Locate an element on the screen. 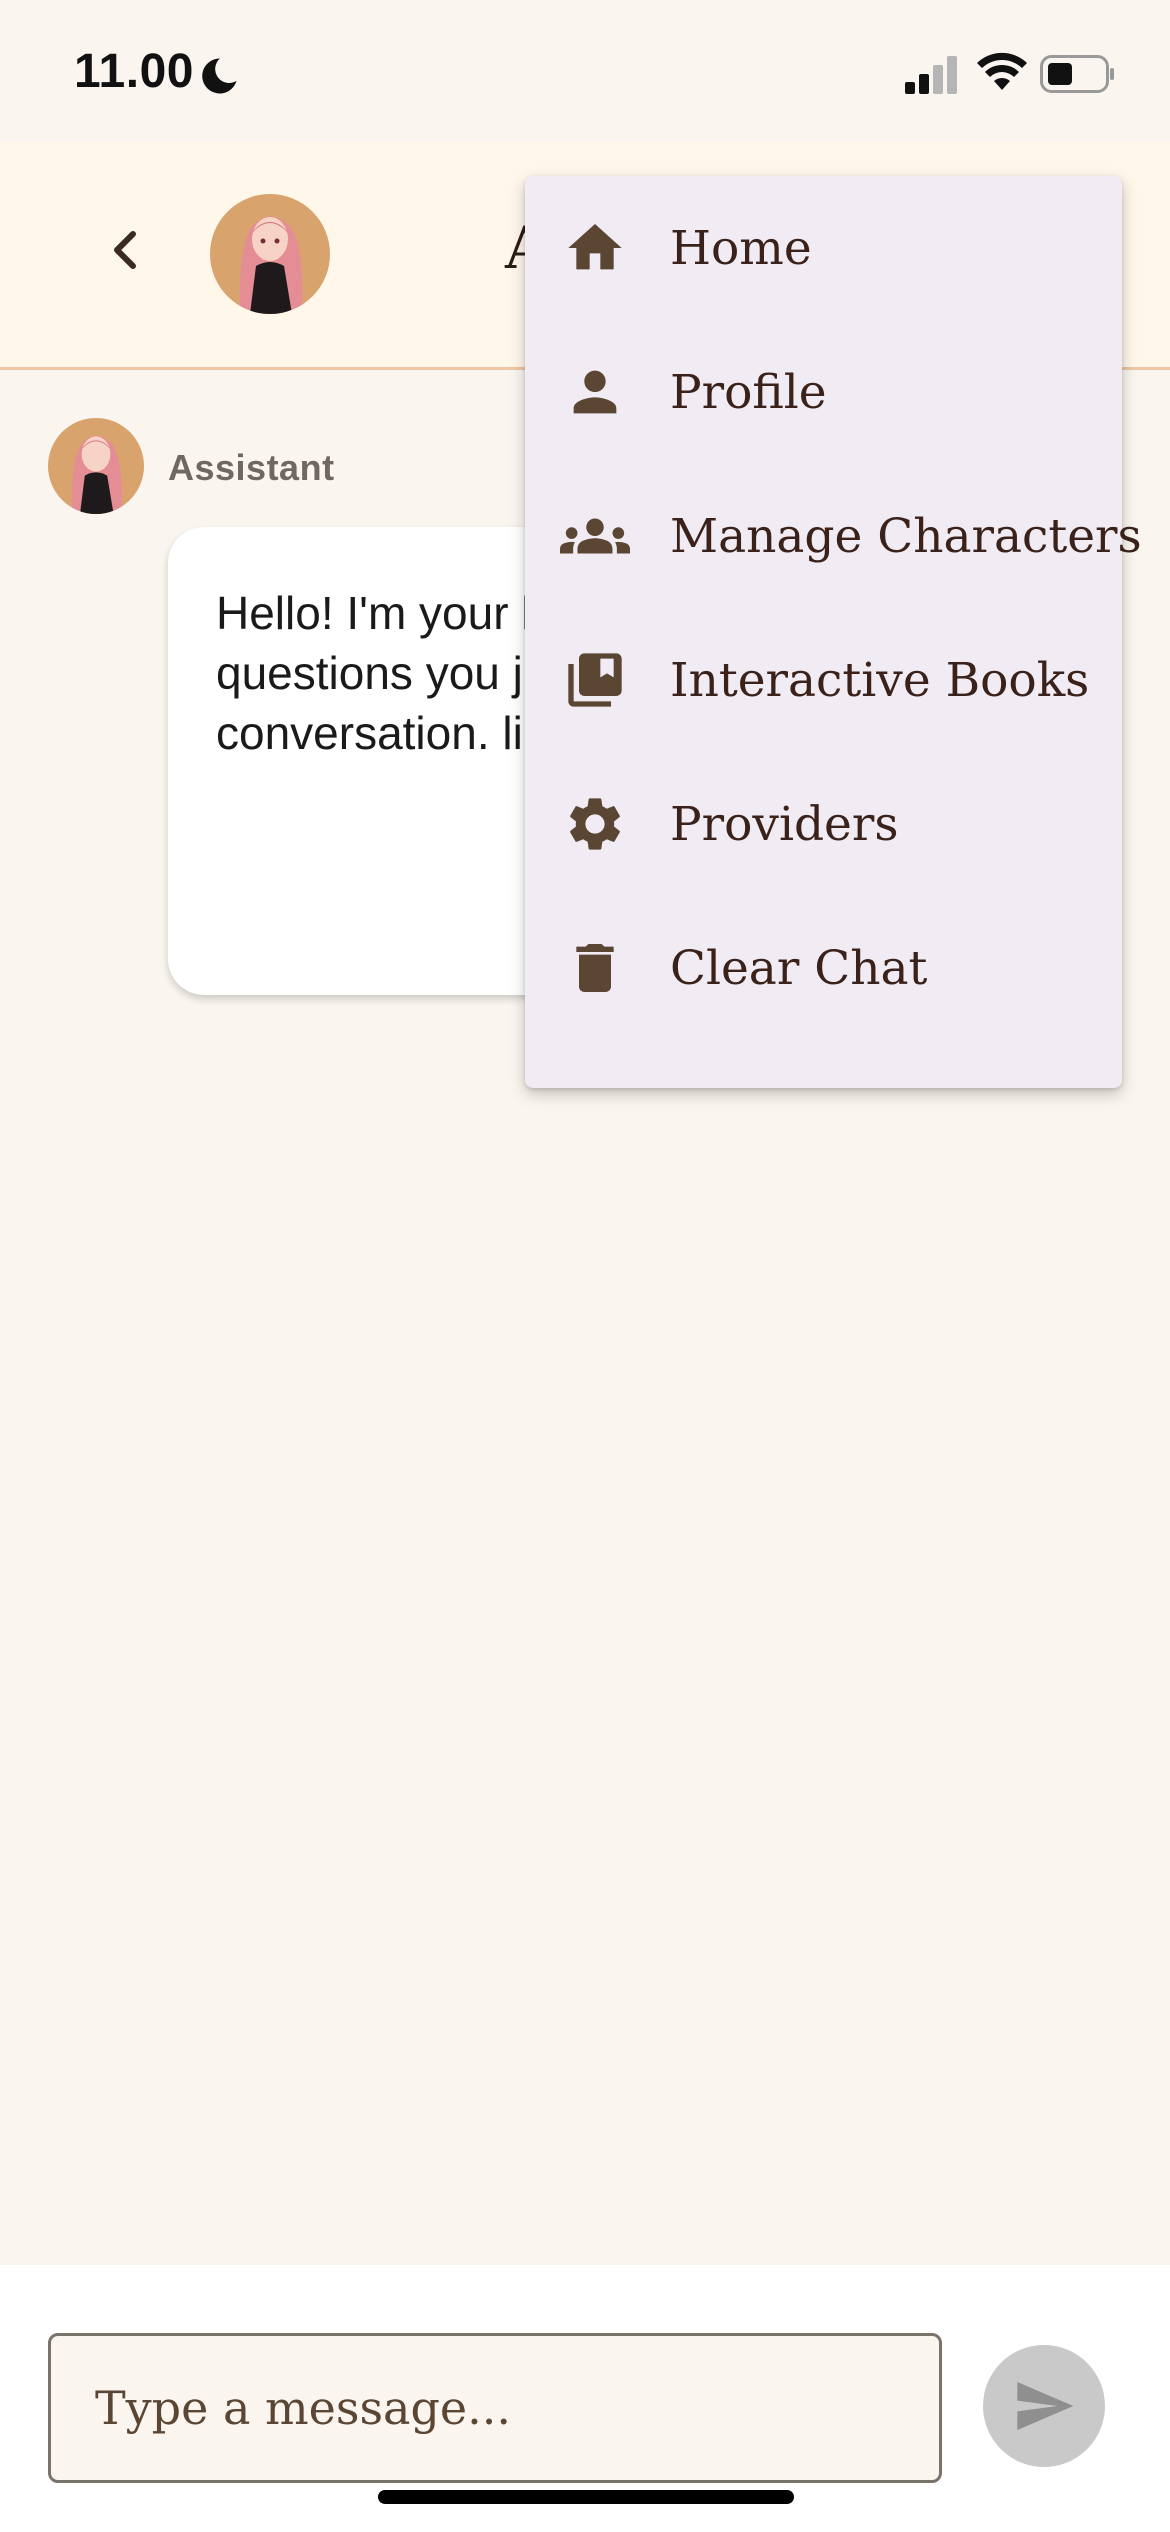 Image resolution: width=1170 pixels, height=2532 pixels. trash-icon is located at coordinates (595, 968).